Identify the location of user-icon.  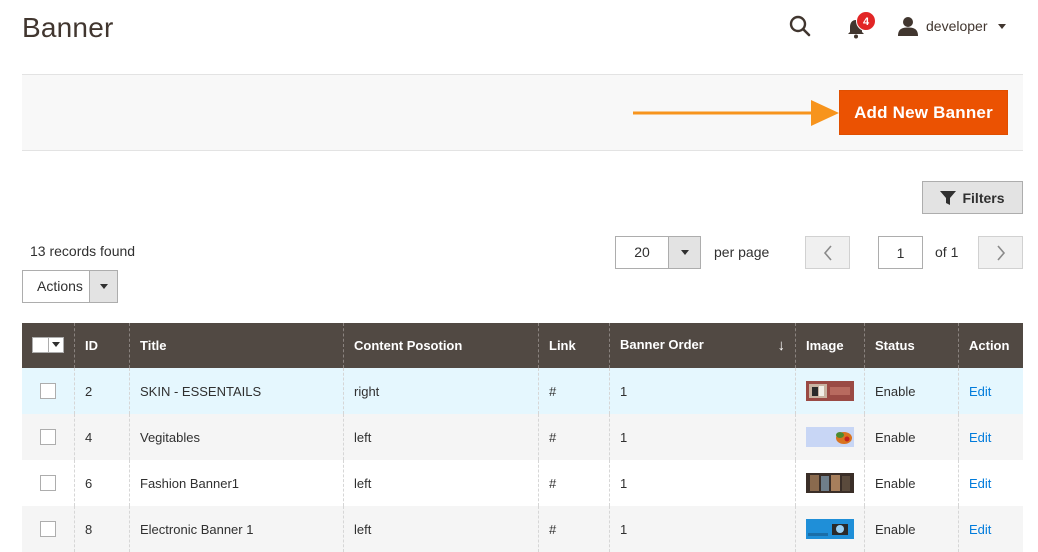
(908, 26).